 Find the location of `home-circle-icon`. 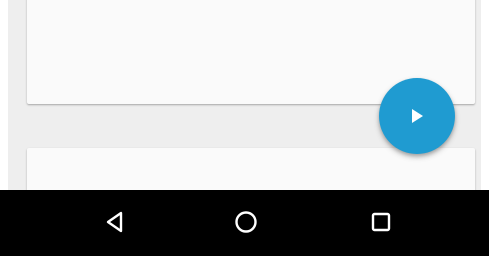

home-circle-icon is located at coordinates (246, 222).